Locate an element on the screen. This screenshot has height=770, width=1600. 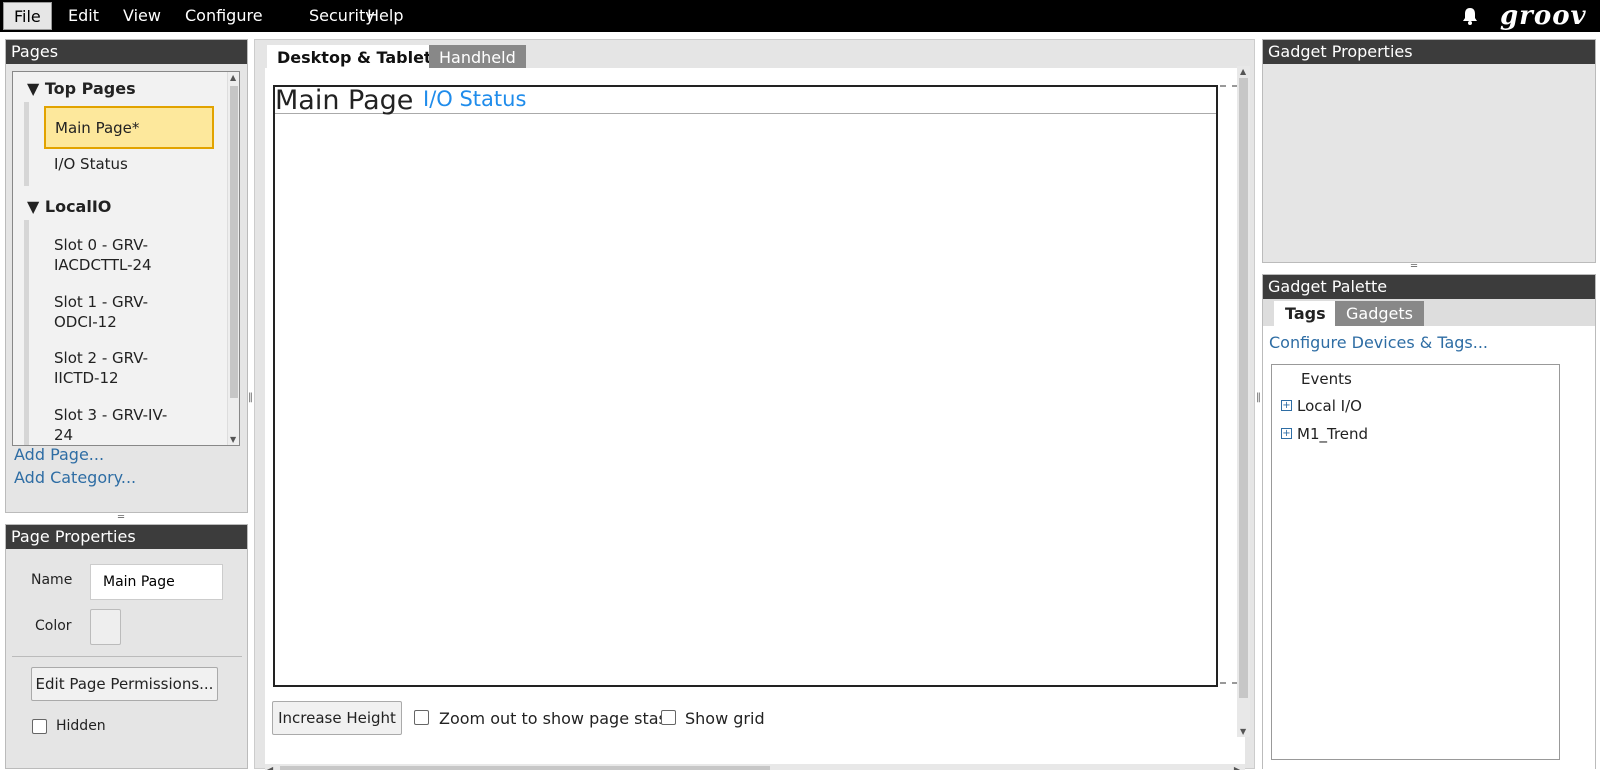
page-name-field is located at coordinates (156, 582).